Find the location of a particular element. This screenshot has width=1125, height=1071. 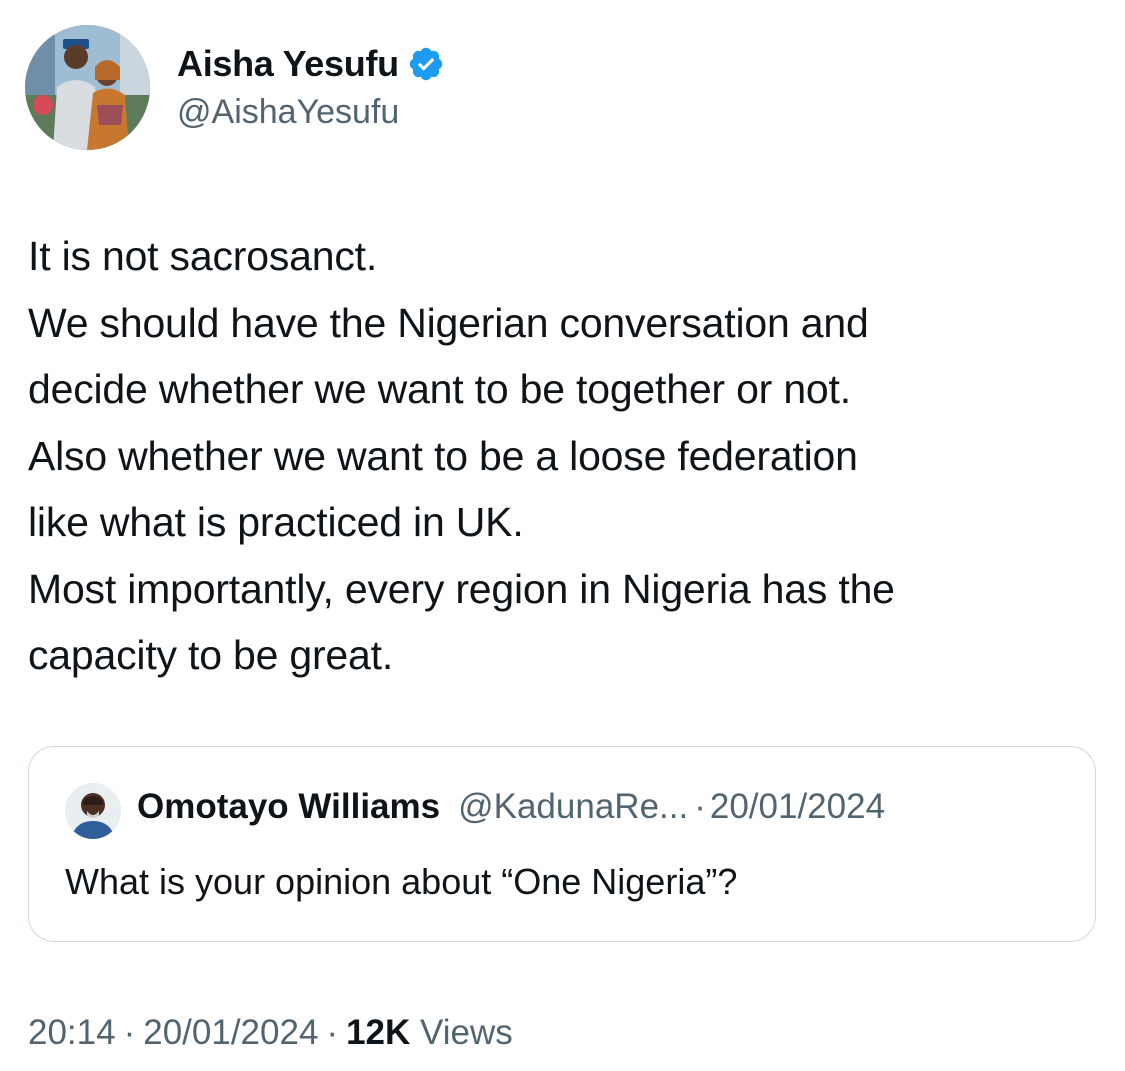

author-display-name: Aisha Yesufu is located at coordinates (288, 64).